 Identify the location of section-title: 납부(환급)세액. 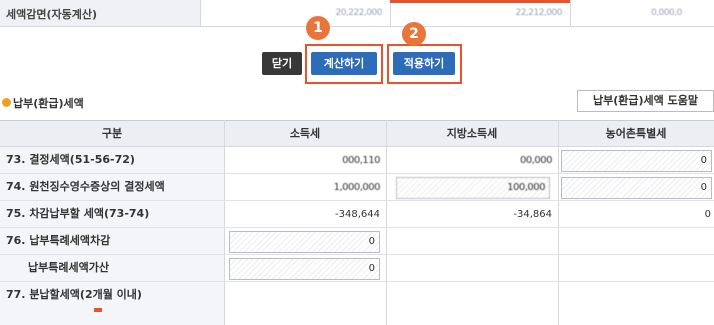
(48, 103).